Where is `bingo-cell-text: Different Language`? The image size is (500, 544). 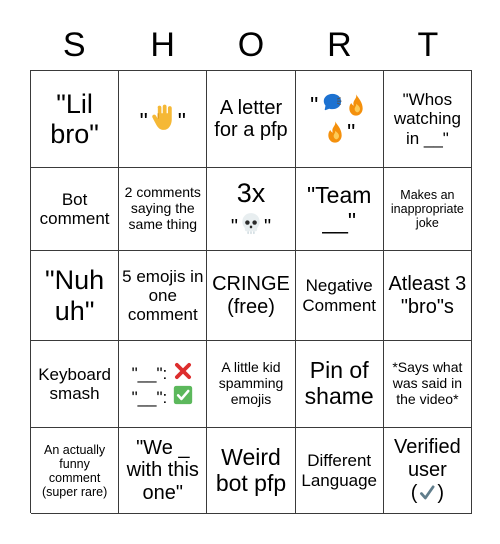 bingo-cell-text: Different Language is located at coordinates (339, 470).